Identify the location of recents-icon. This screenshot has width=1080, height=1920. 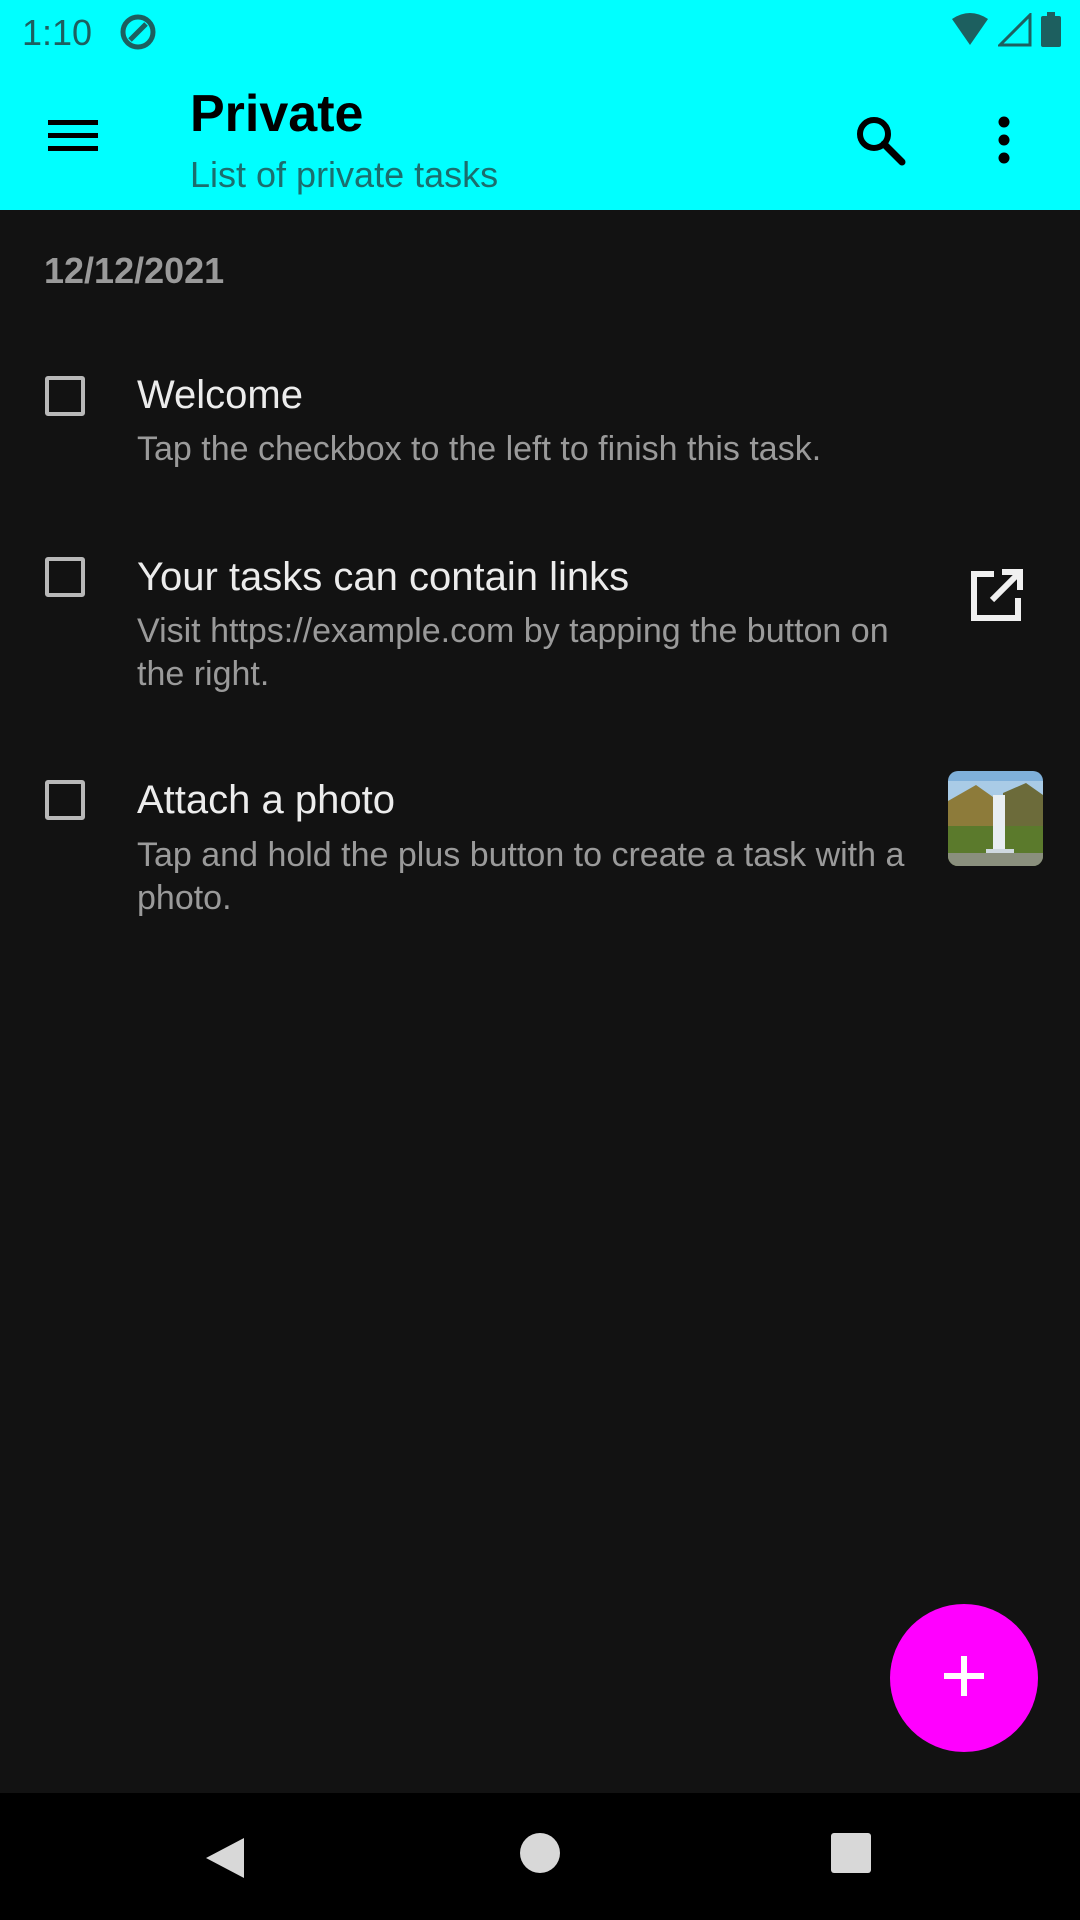
(851, 1853).